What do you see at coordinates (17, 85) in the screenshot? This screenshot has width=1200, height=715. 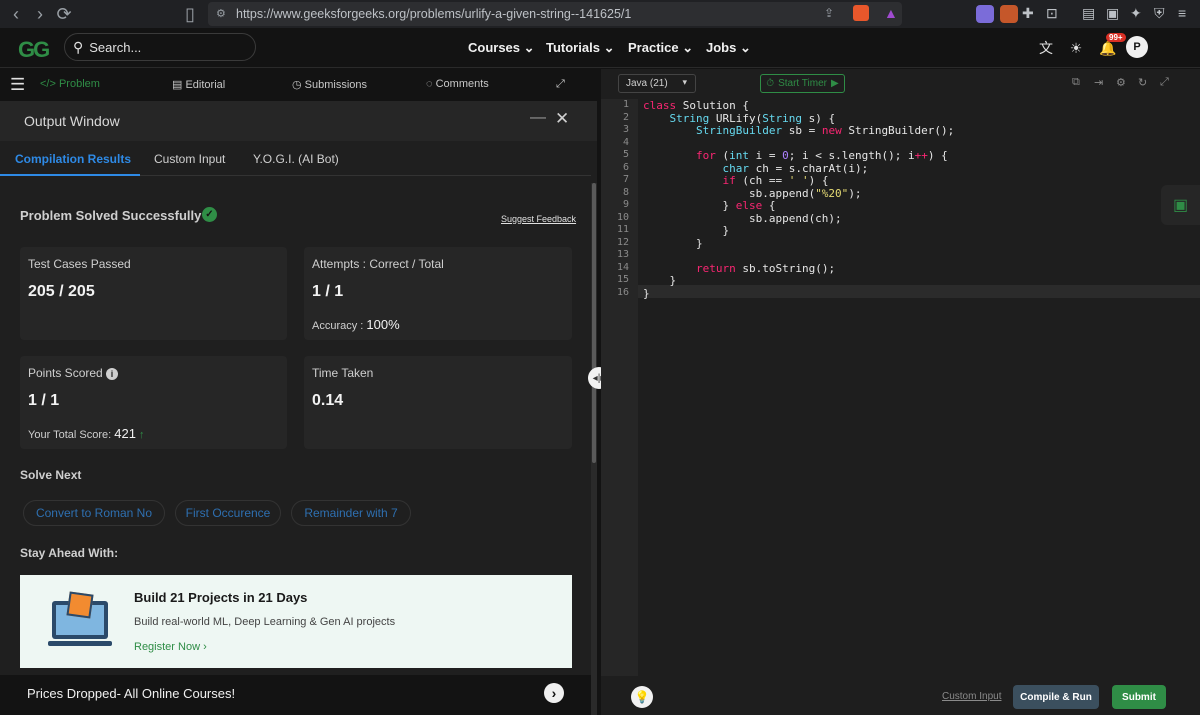 I see `hamburger-menu-icon: ☰` at bounding box center [17, 85].